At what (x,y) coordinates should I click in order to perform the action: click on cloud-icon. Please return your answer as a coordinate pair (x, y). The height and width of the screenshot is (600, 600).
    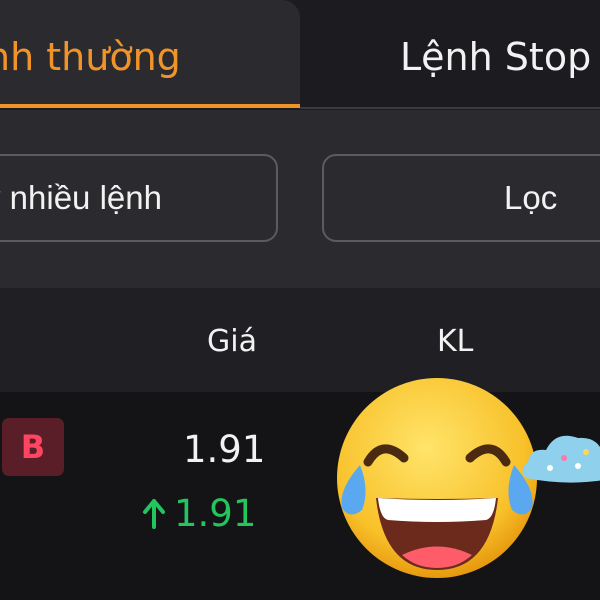
    Looking at the image, I should click on (561, 459).